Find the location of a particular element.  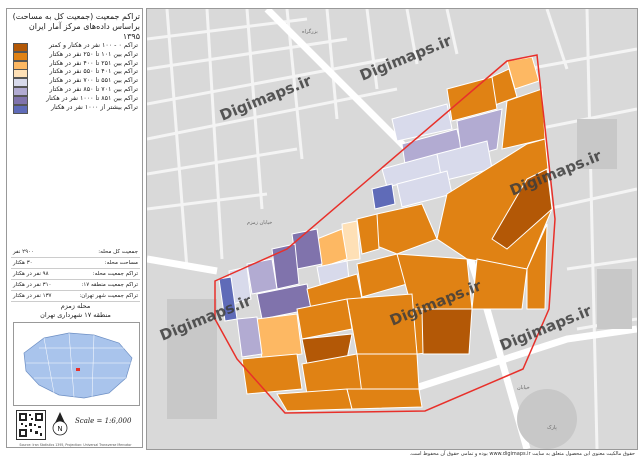

region-district: منطقه ۱۷ شهرداری تهران is located at coordinates (75, 315).